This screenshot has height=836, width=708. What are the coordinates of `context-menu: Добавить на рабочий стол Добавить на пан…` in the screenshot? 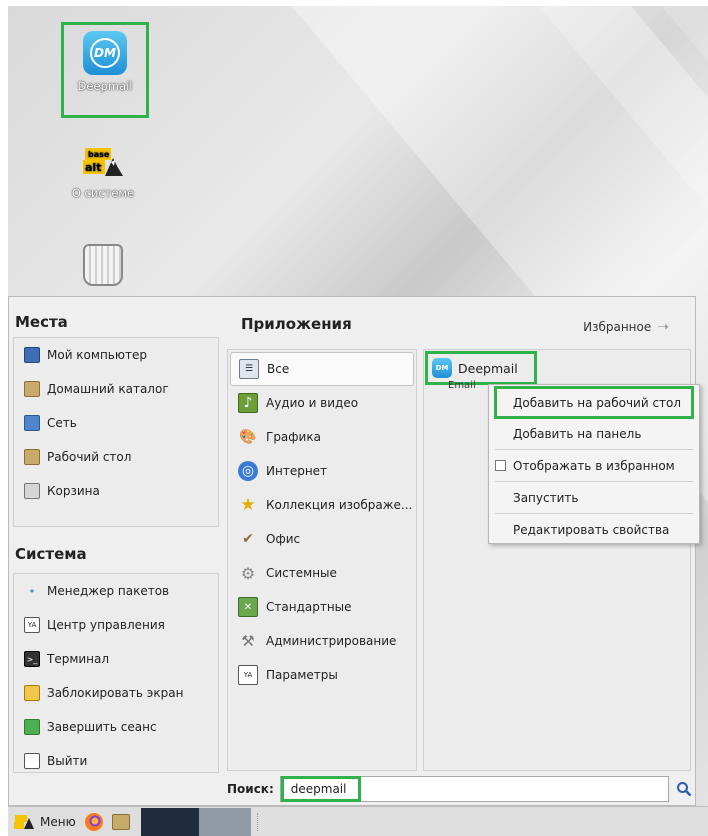 It's located at (594, 464).